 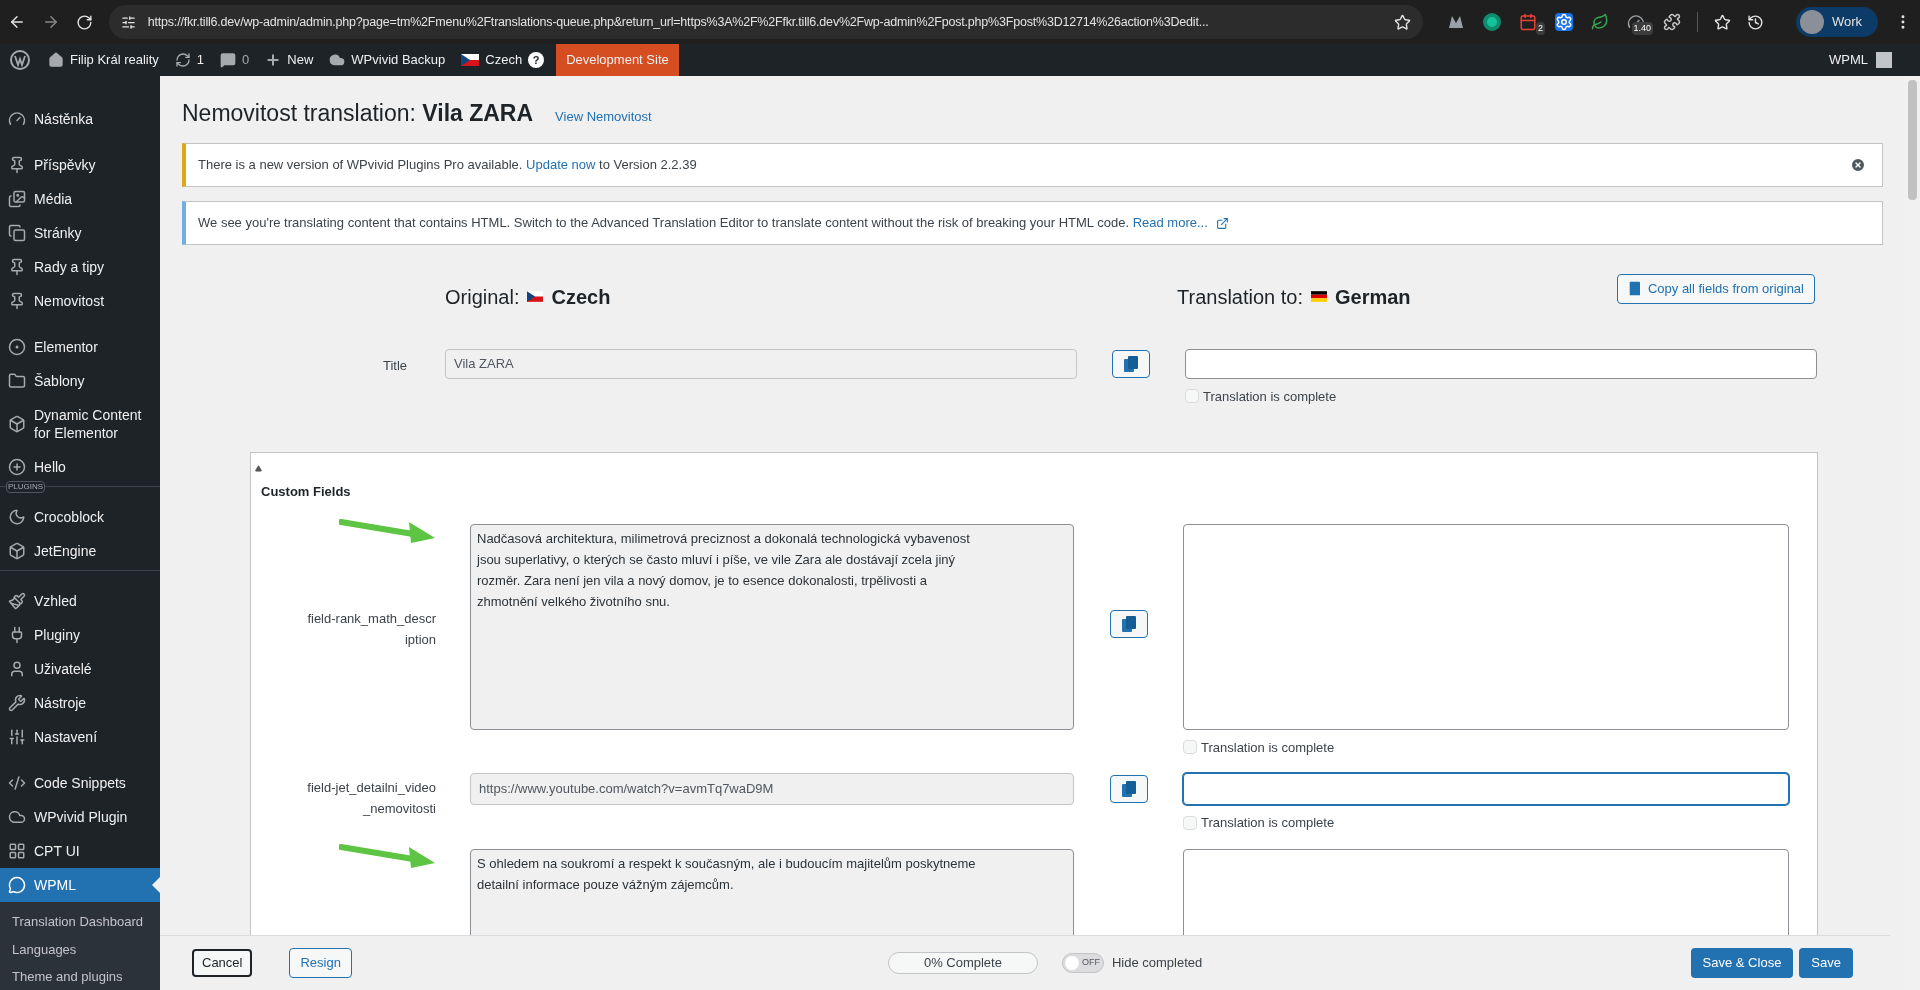 What do you see at coordinates (26, 487) in the screenshot?
I see `section-label: PLUGINS` at bounding box center [26, 487].